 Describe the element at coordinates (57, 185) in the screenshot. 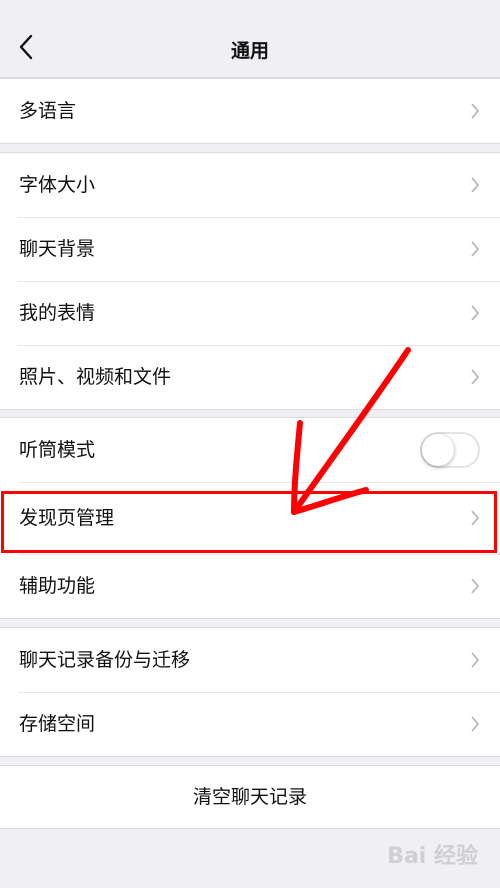

I see `settings-item-label: 字体大小` at that location.